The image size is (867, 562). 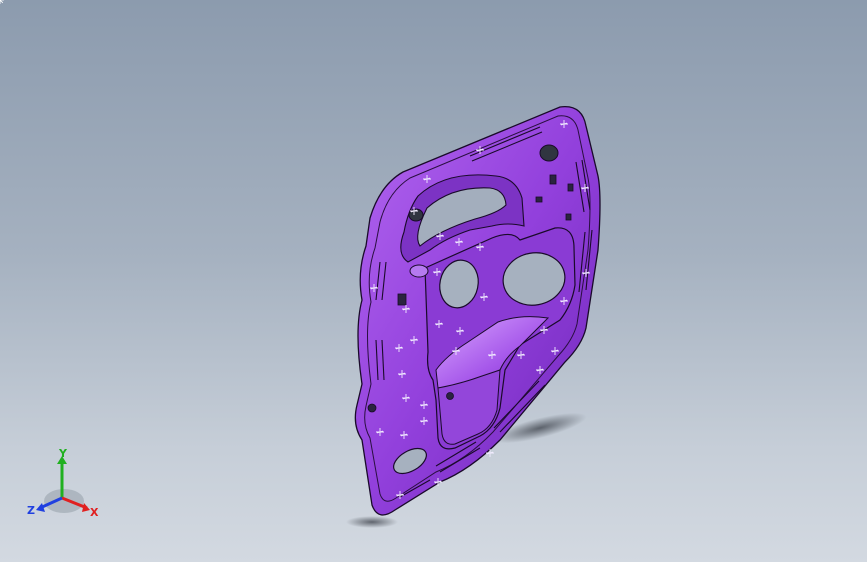 I want to click on y-axis-label: Y, so click(x=63, y=454).